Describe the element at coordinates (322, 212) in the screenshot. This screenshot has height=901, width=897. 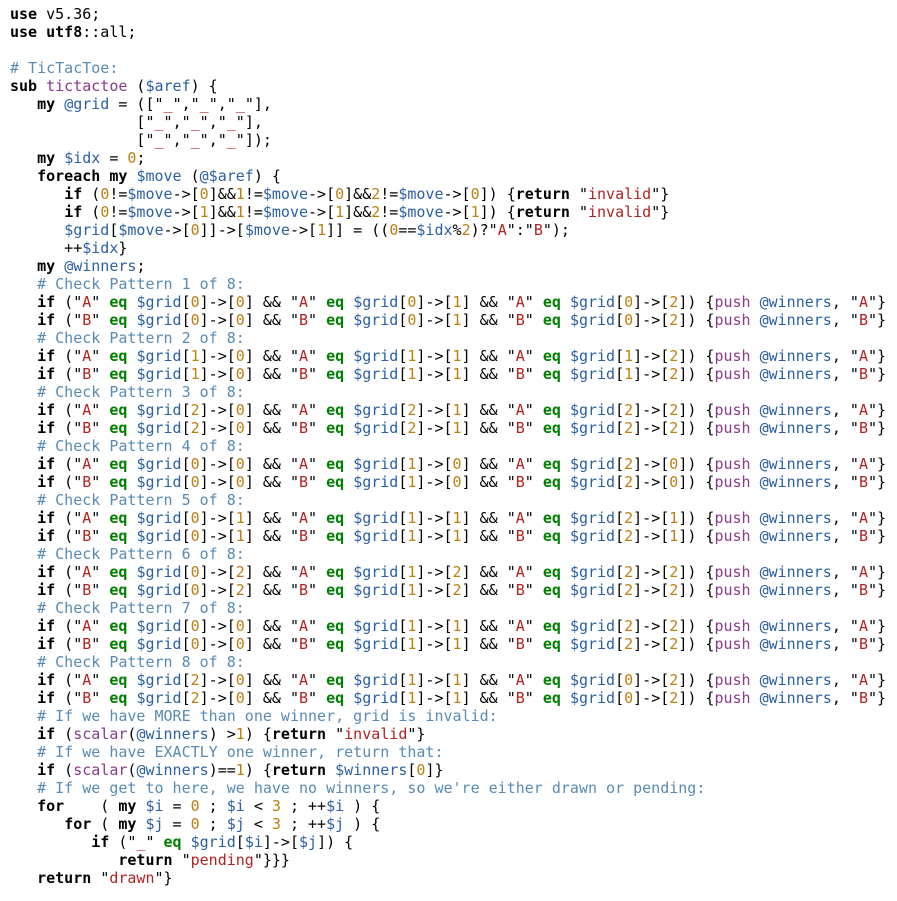
I see `token-plain: ->[` at that location.